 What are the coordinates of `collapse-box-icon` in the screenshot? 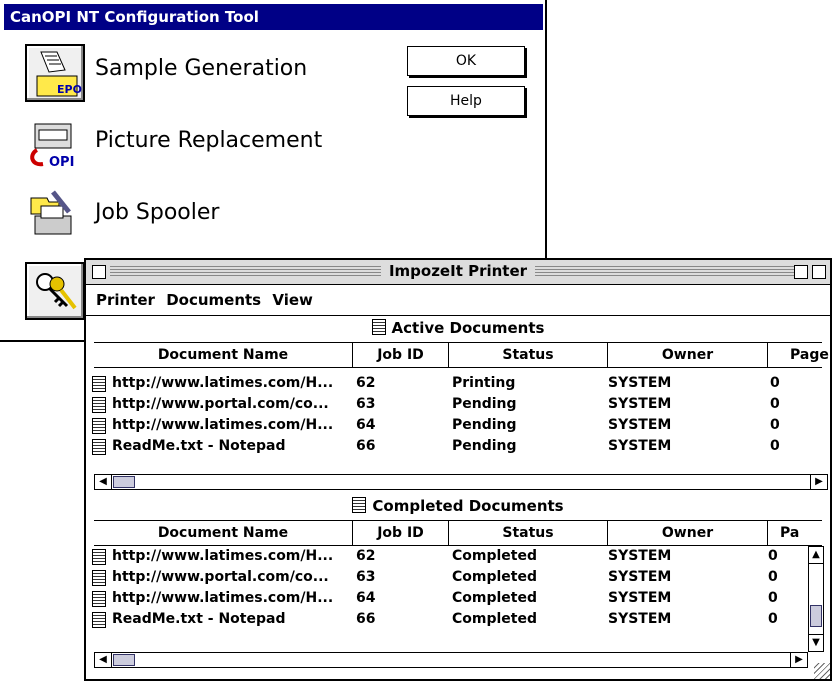 It's located at (819, 272).